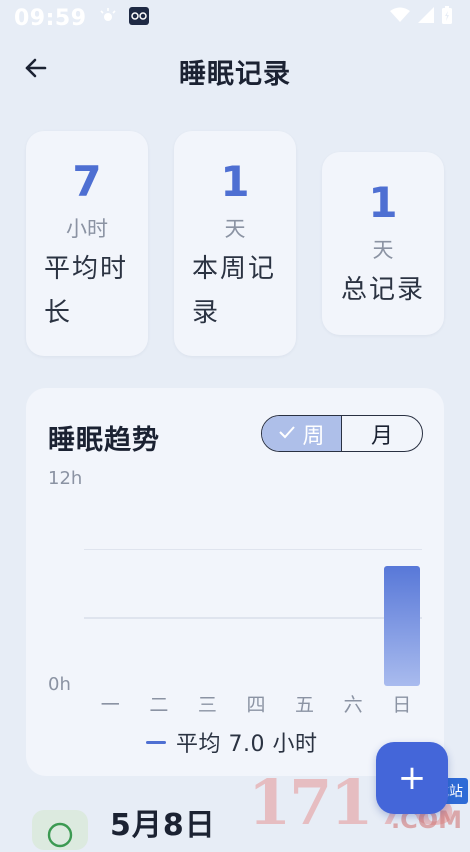 Image resolution: width=470 pixels, height=852 pixels. I want to click on x-tick-label: 六, so click(353, 705).